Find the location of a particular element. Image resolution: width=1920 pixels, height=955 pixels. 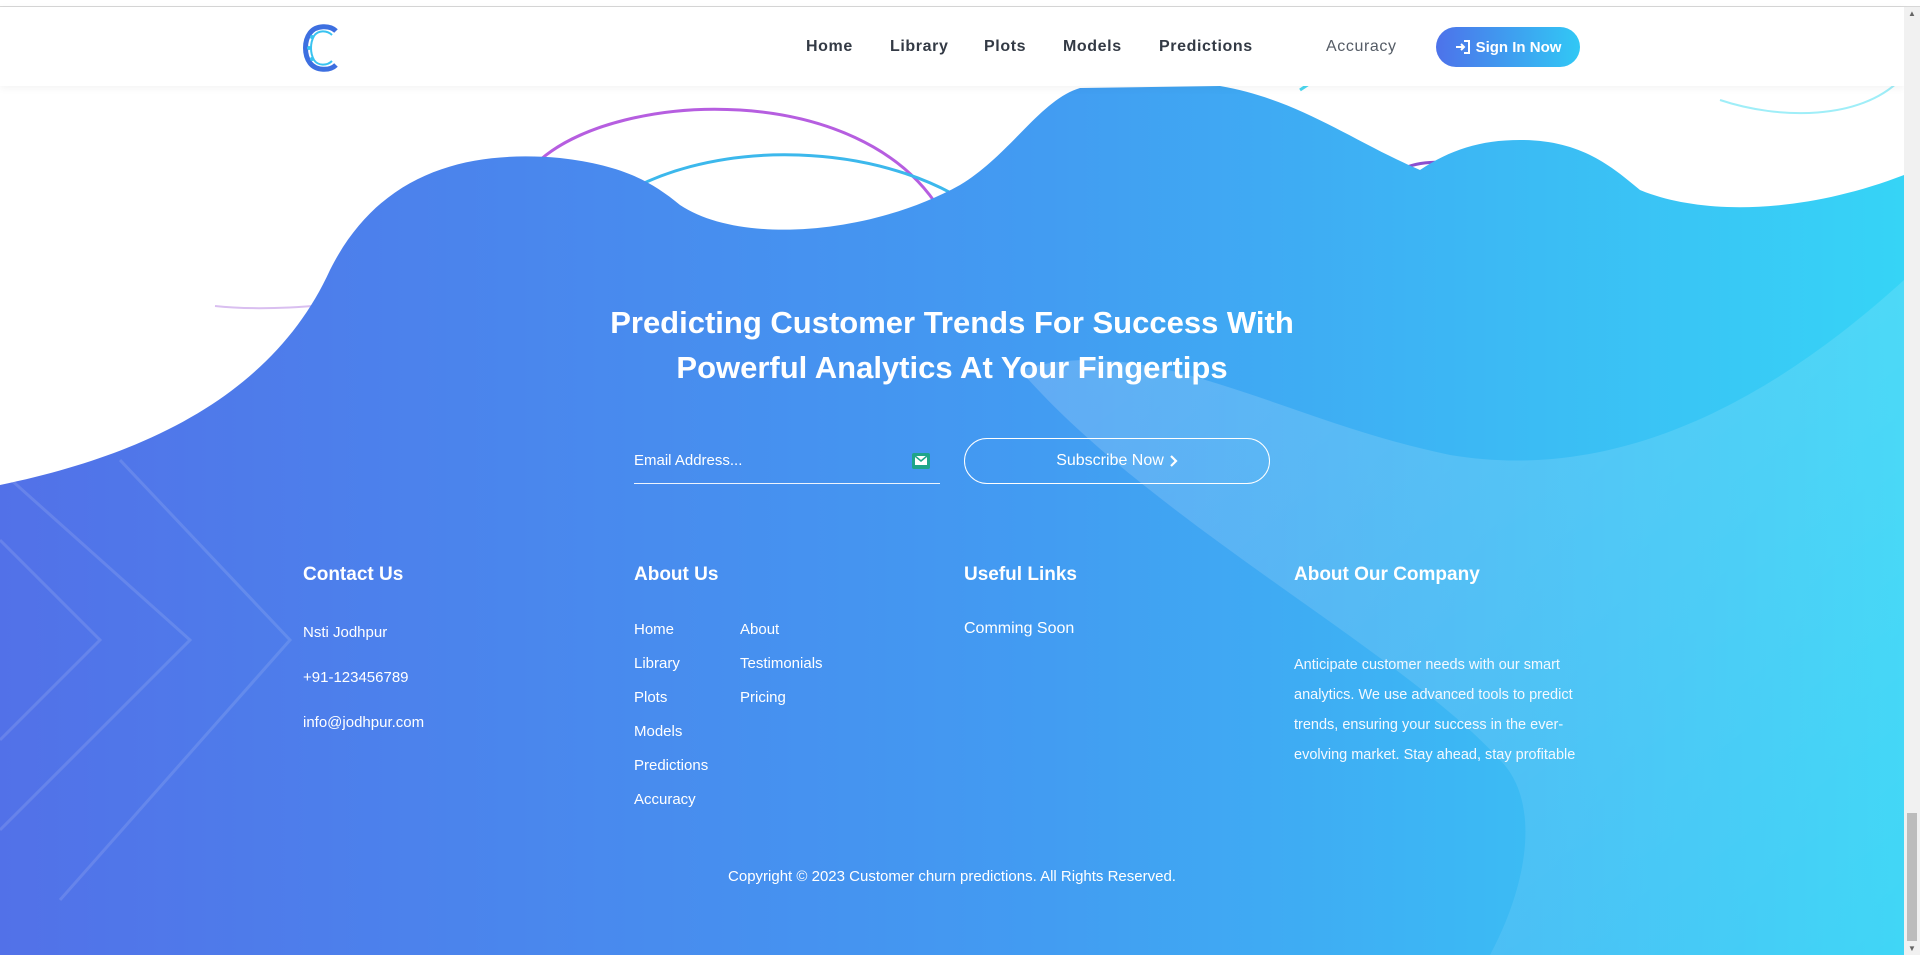

sign-in-label: Sign In Now is located at coordinates (1518, 47).